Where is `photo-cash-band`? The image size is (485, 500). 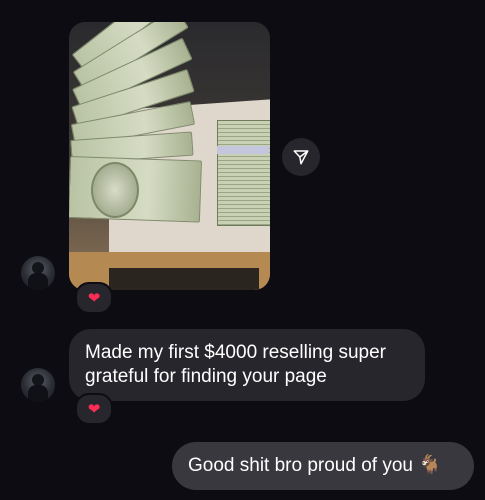 photo-cash-band is located at coordinates (243, 150).